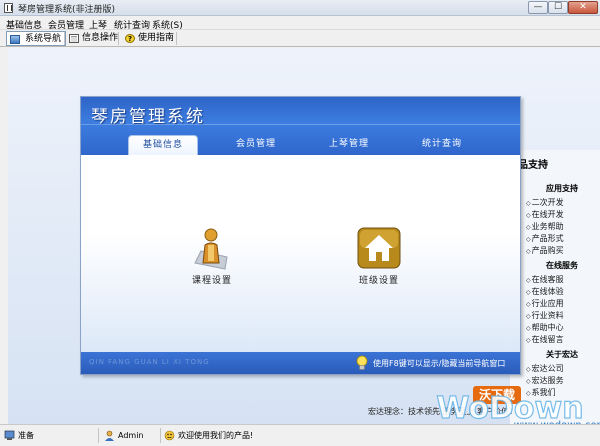 The image size is (600, 446). I want to click on title-bar: 琴房管理系统(非注册版) — ☐ ✕, so click(300, 8).